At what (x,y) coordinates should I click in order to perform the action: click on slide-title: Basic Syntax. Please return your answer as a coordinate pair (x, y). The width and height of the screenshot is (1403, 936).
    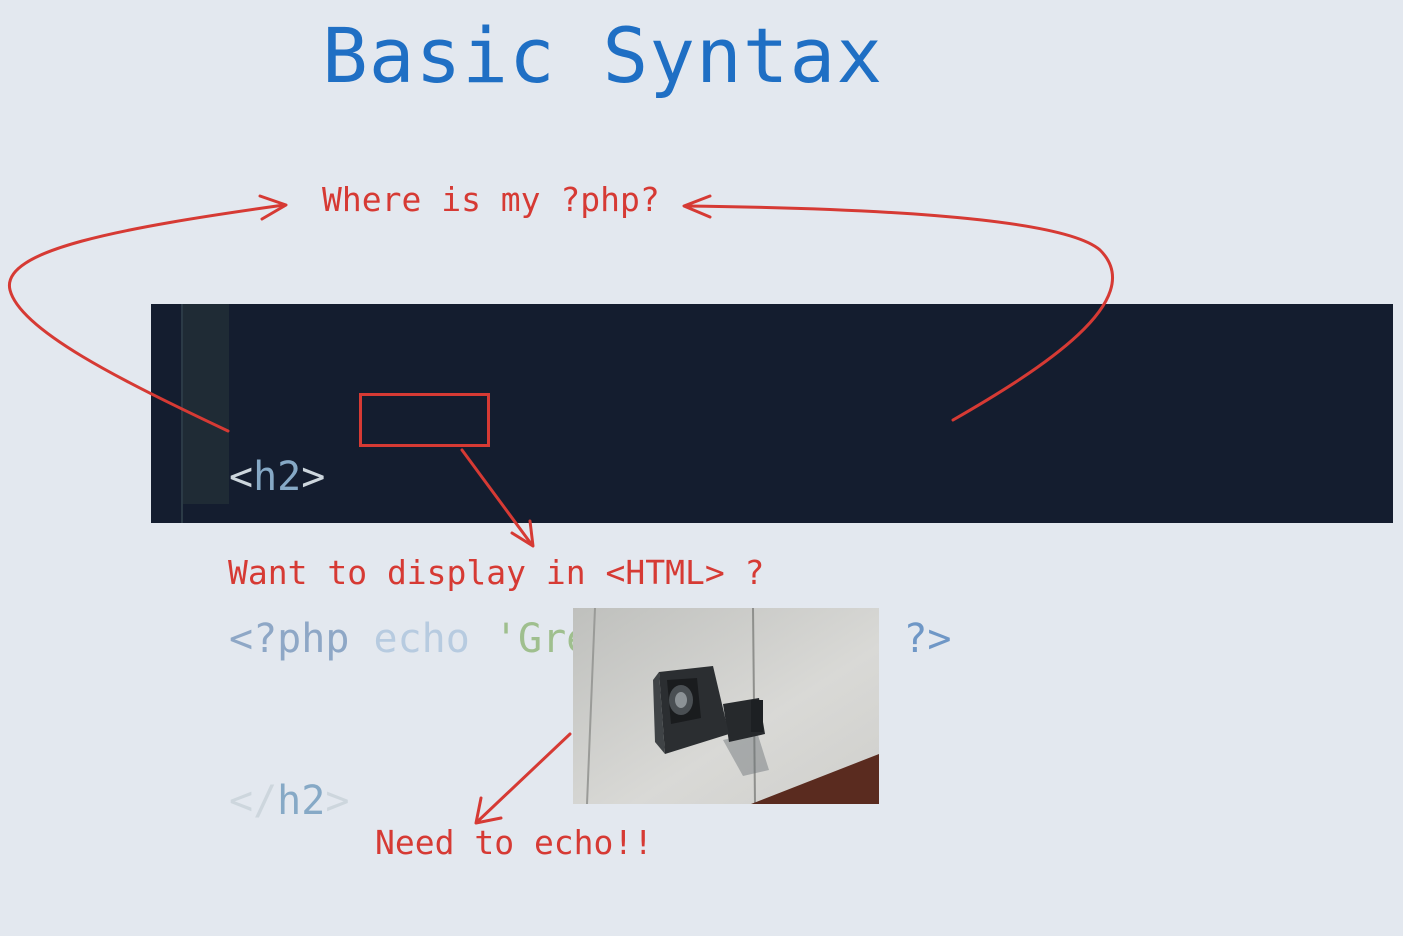
    Looking at the image, I should click on (603, 55).